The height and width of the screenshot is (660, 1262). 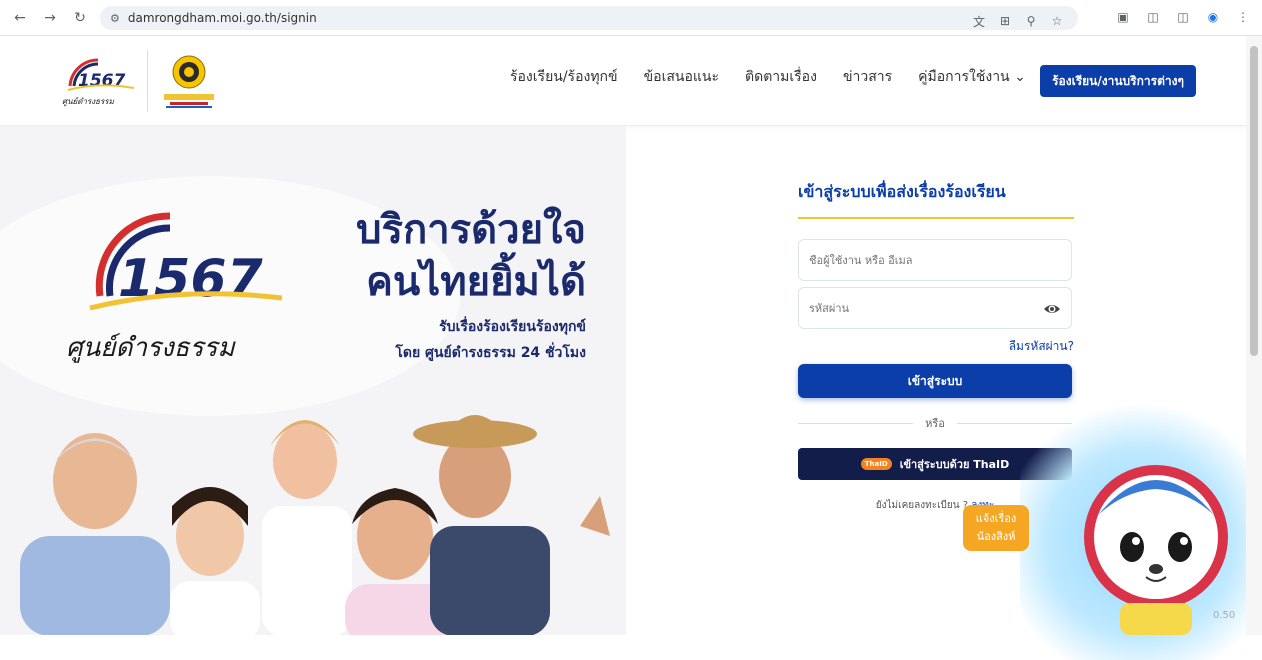 I want to click on ministry-seal-logo, so click(x=189, y=81).